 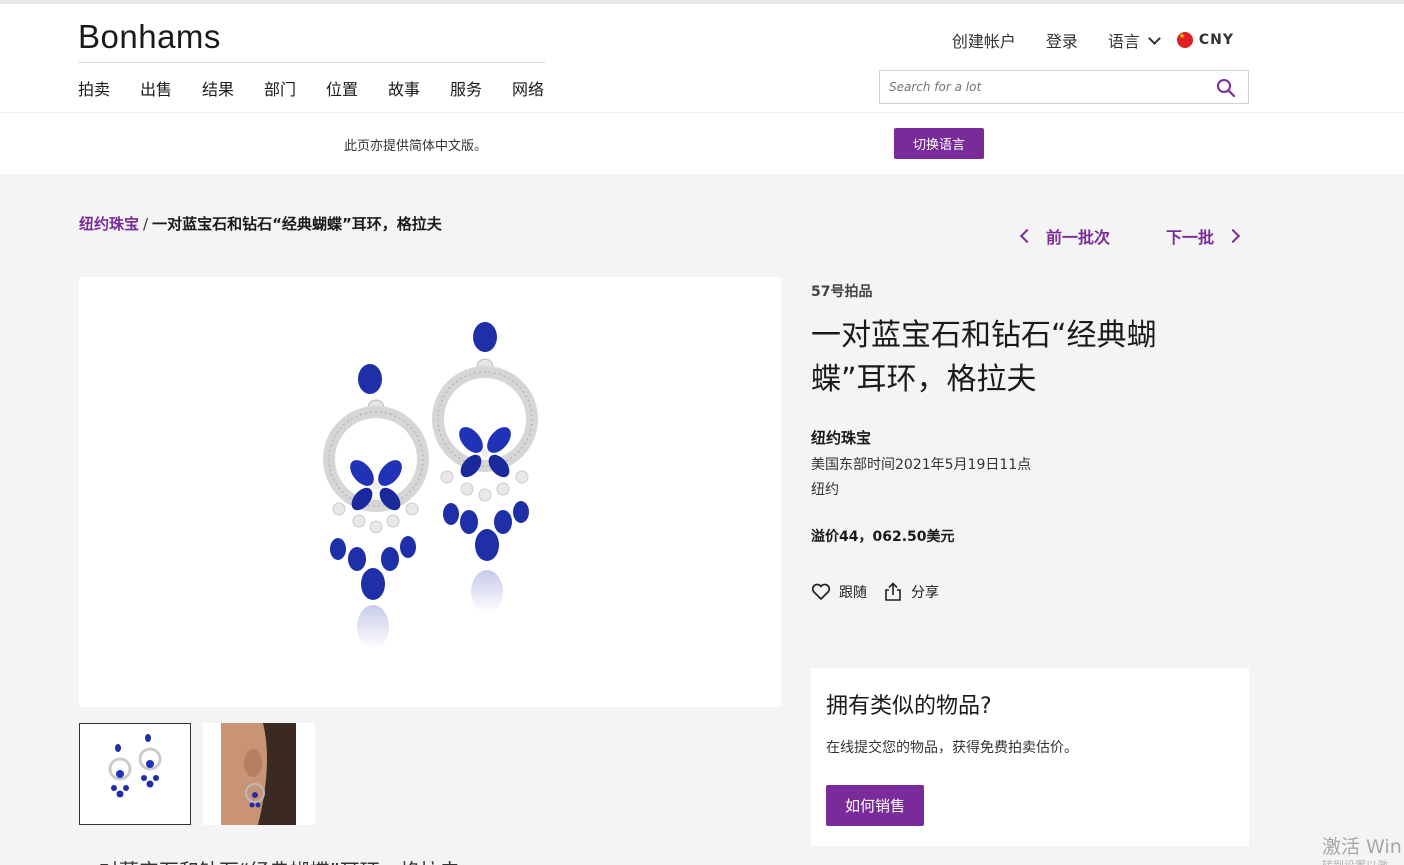 I want to click on china-flag-icon, so click(x=1184, y=40).